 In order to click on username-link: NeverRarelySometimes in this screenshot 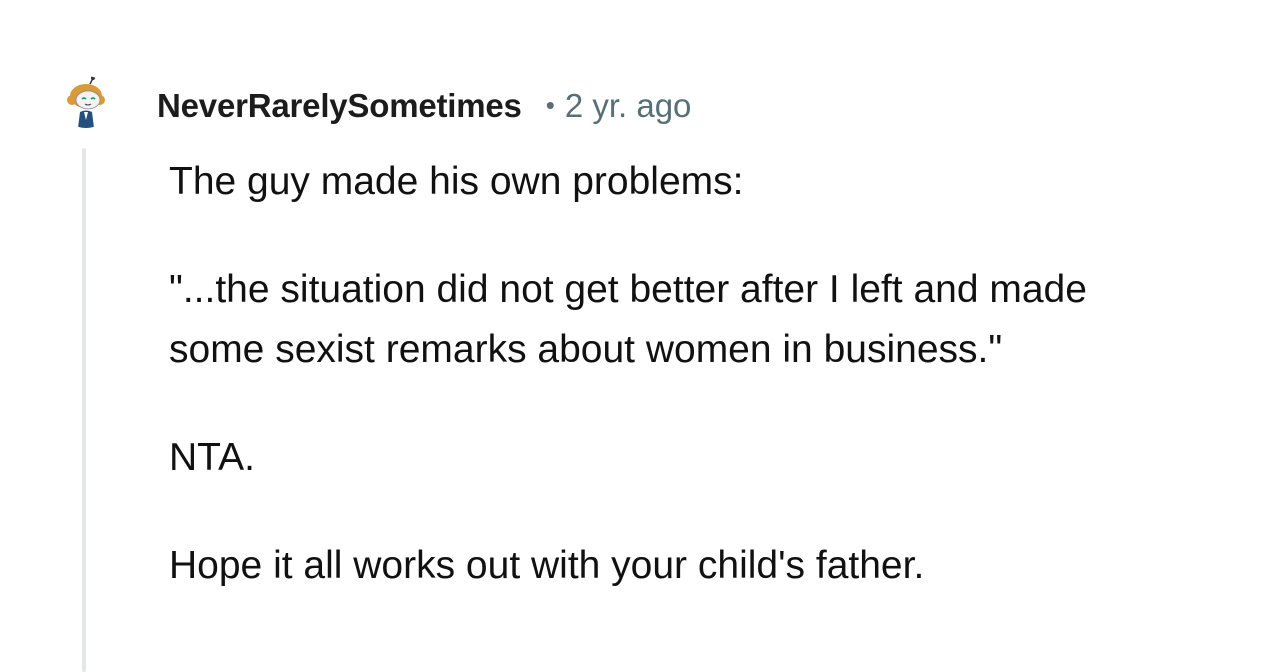, I will do `click(339, 106)`.